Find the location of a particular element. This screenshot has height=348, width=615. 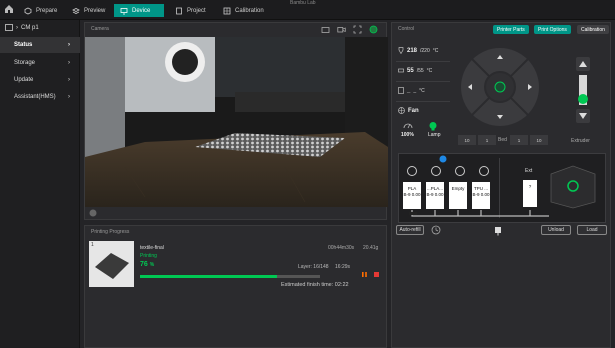

chamber-temp-target: _ is located at coordinates (415, 90).